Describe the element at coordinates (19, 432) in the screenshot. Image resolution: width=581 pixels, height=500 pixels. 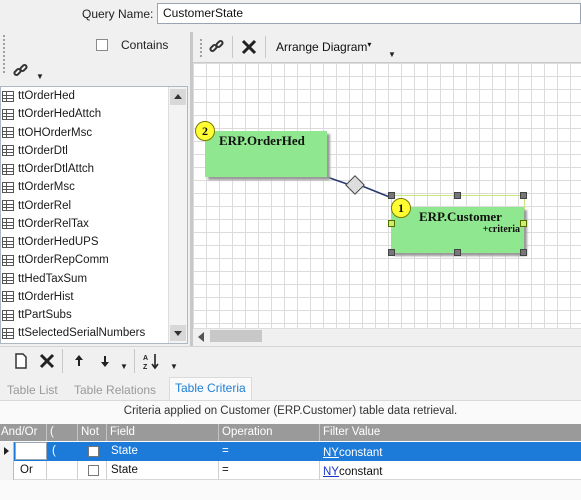
I see `column-header-andor: And/Or` at that location.